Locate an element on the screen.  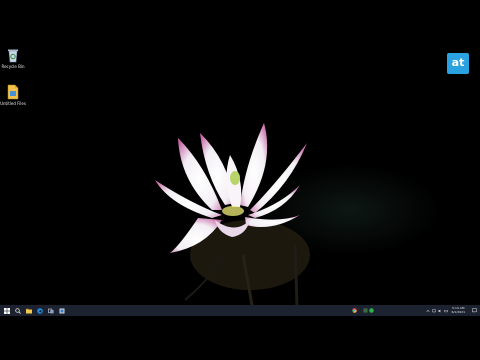
tray-battery is located at coordinates (446, 311).